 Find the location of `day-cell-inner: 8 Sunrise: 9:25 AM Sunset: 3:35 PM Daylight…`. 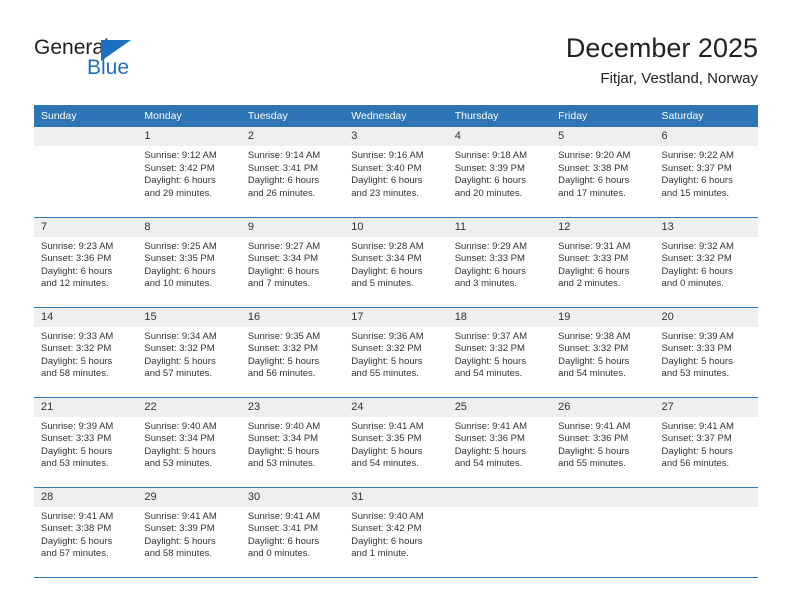

day-cell-inner: 8 Sunrise: 9:25 AM Sunset: 3:35 PM Daylight… is located at coordinates (189, 262).